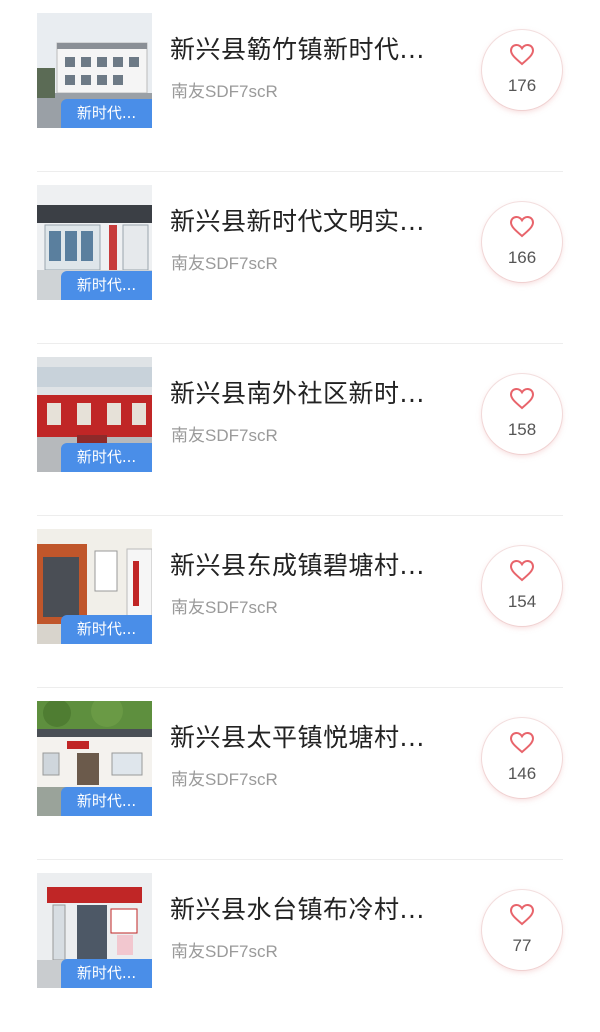 Image resolution: width=600 pixels, height=1032 pixels. What do you see at coordinates (522, 429) in the screenshot?
I see `like-count: 158` at bounding box center [522, 429].